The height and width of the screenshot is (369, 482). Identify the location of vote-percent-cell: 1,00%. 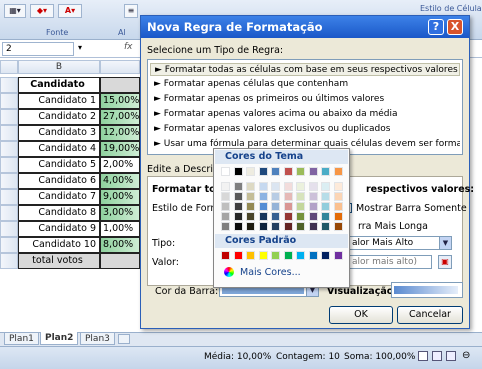
(120, 229).